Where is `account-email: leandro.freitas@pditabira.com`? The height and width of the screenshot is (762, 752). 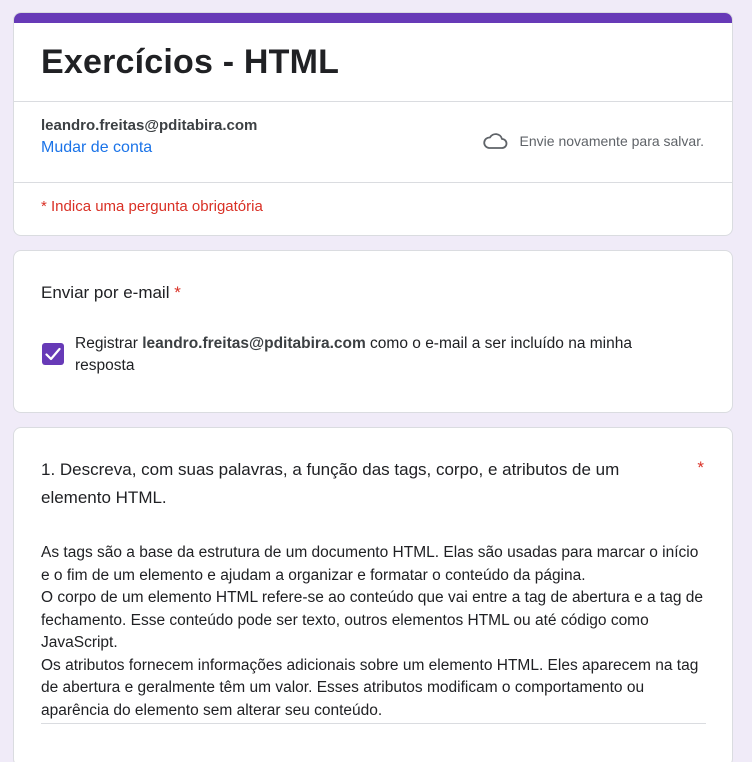
account-email: leandro.freitas@pditabira.com is located at coordinates (149, 125).